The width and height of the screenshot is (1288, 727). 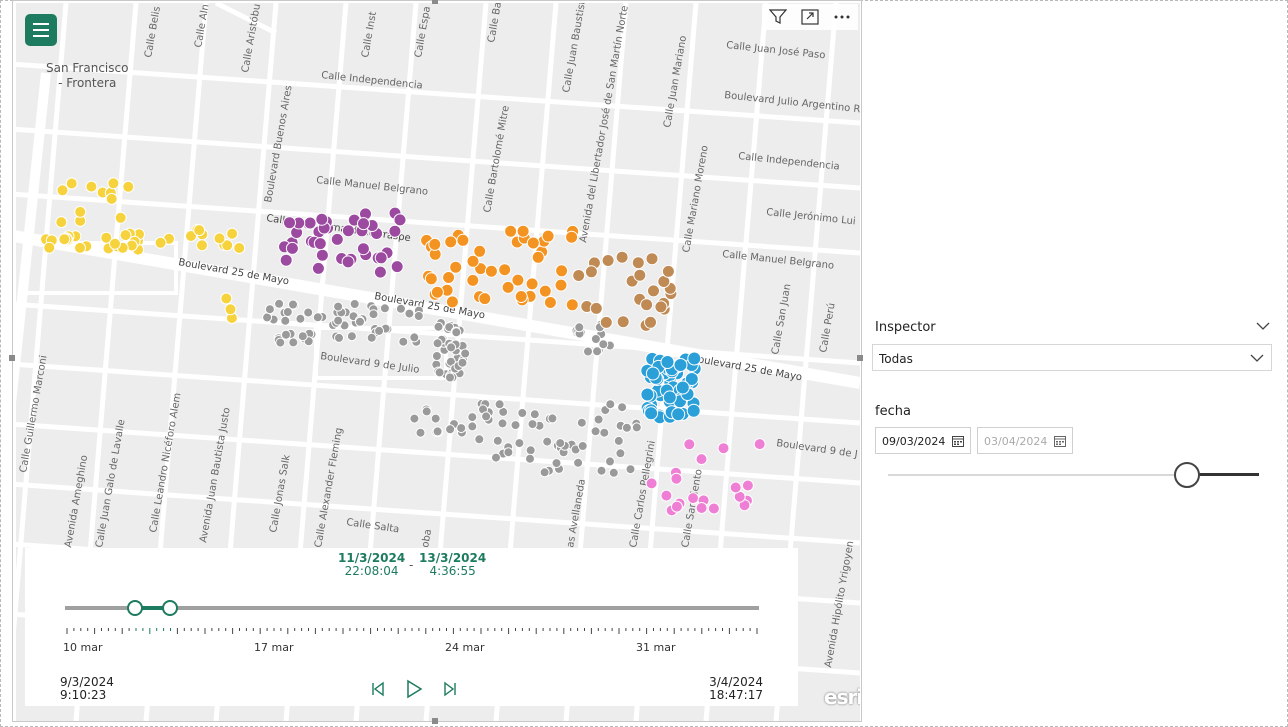 What do you see at coordinates (135, 608) in the screenshot?
I see `range-start-handle` at bounding box center [135, 608].